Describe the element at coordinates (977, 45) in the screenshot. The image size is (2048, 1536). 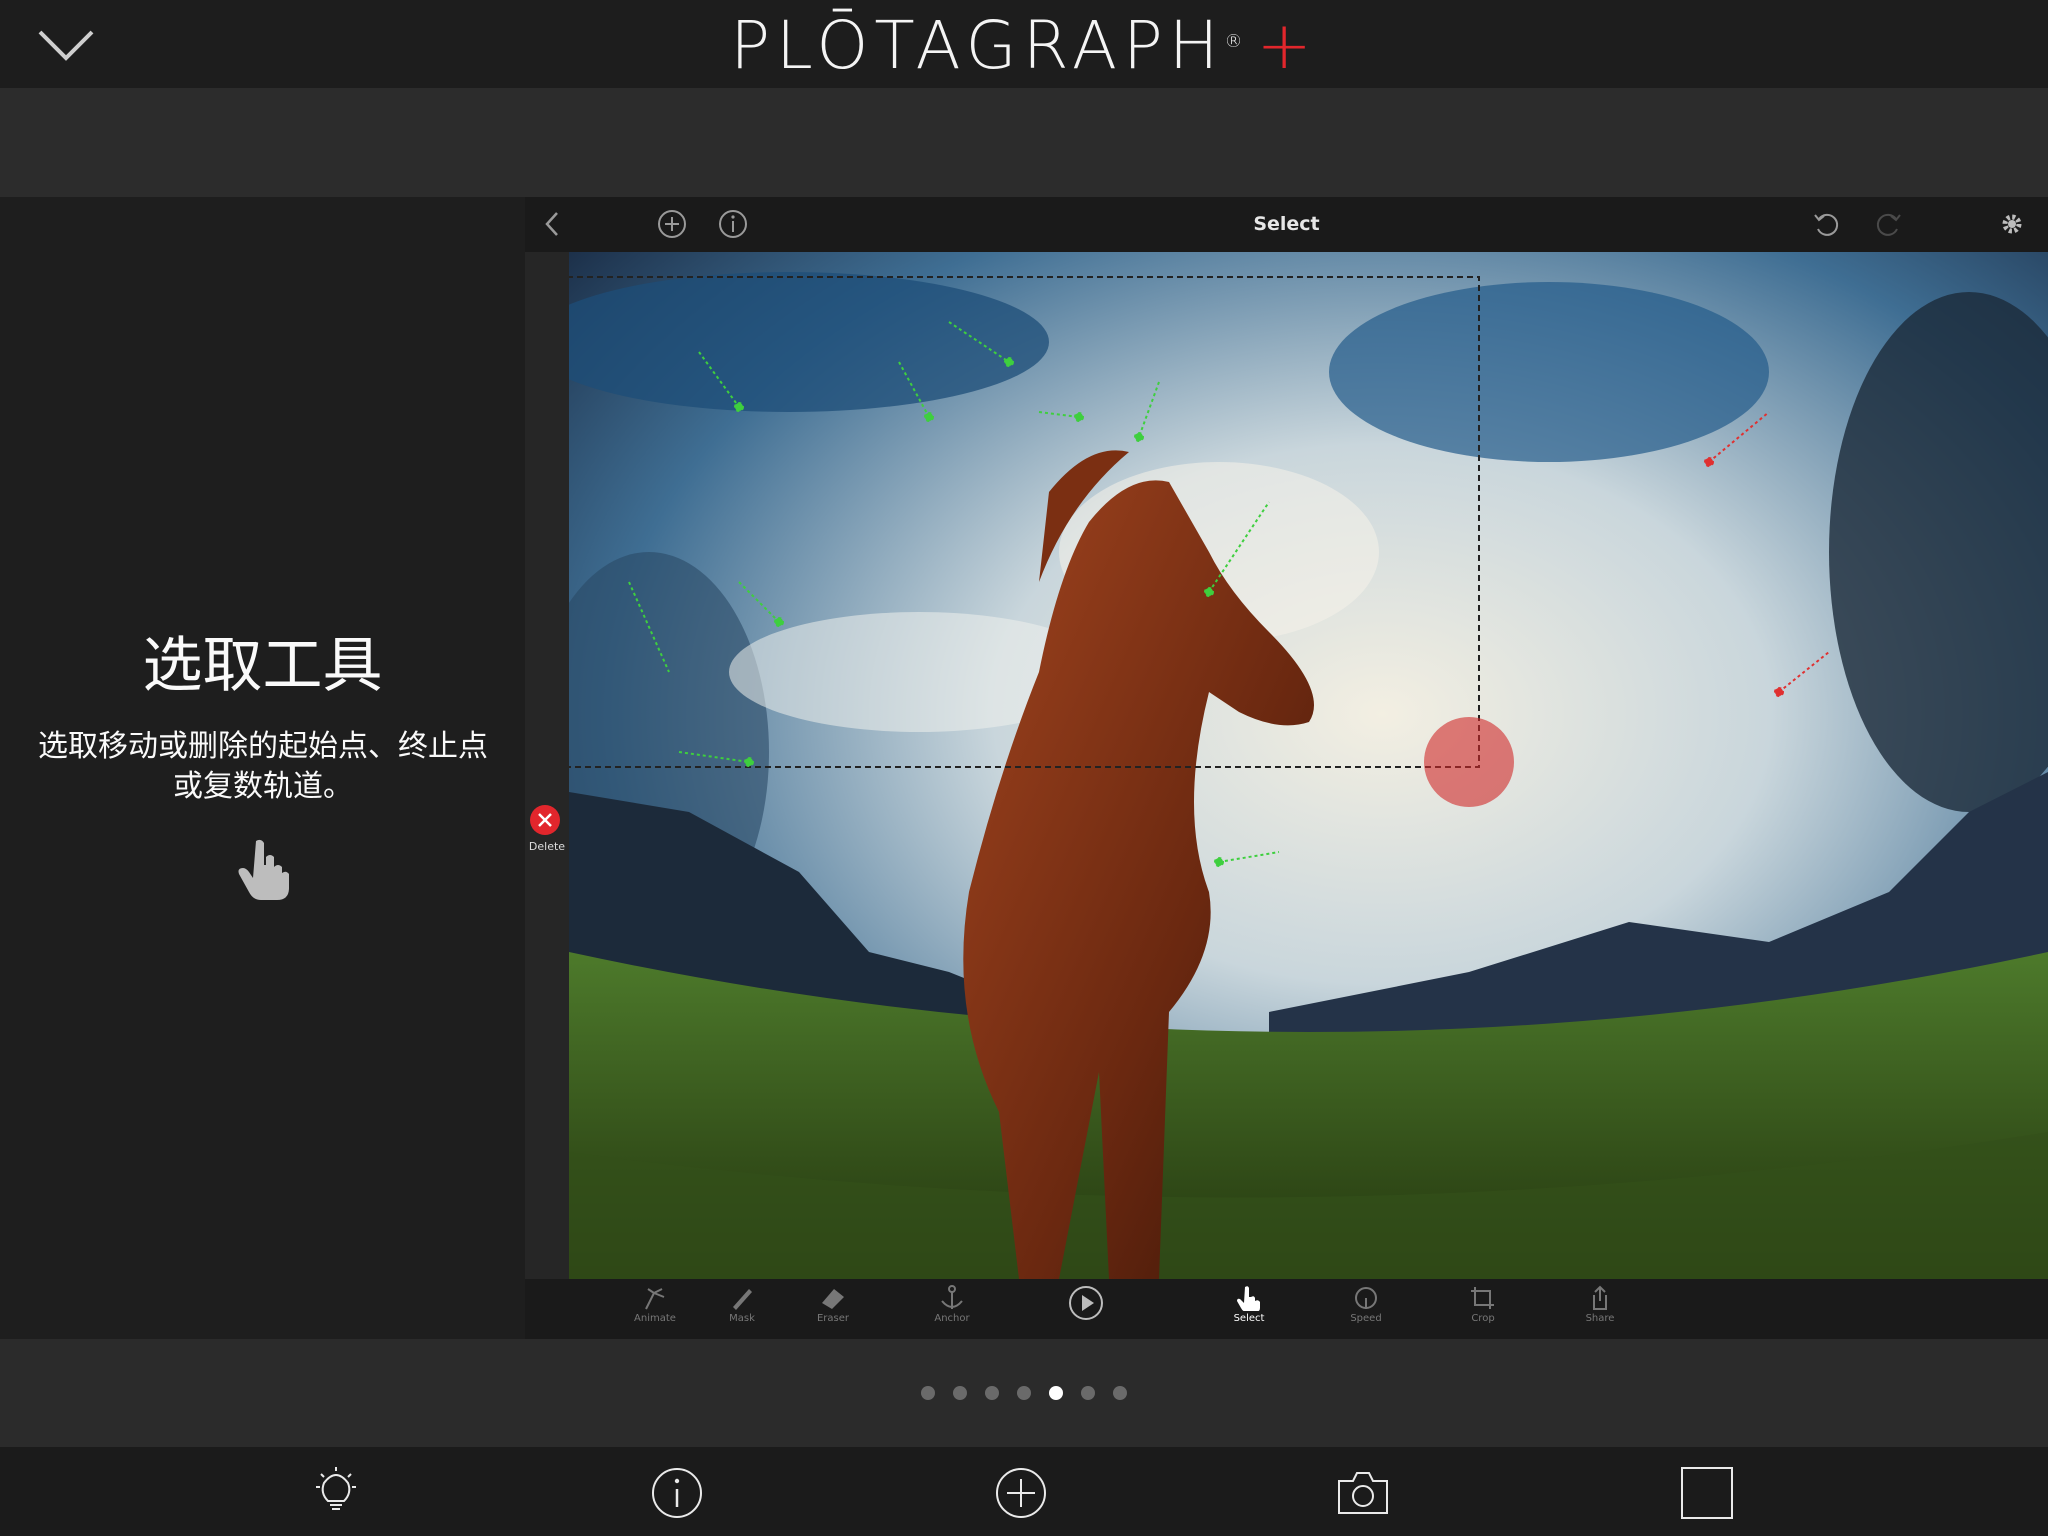
I see `logo-text: PLŌTAGRAPH` at that location.